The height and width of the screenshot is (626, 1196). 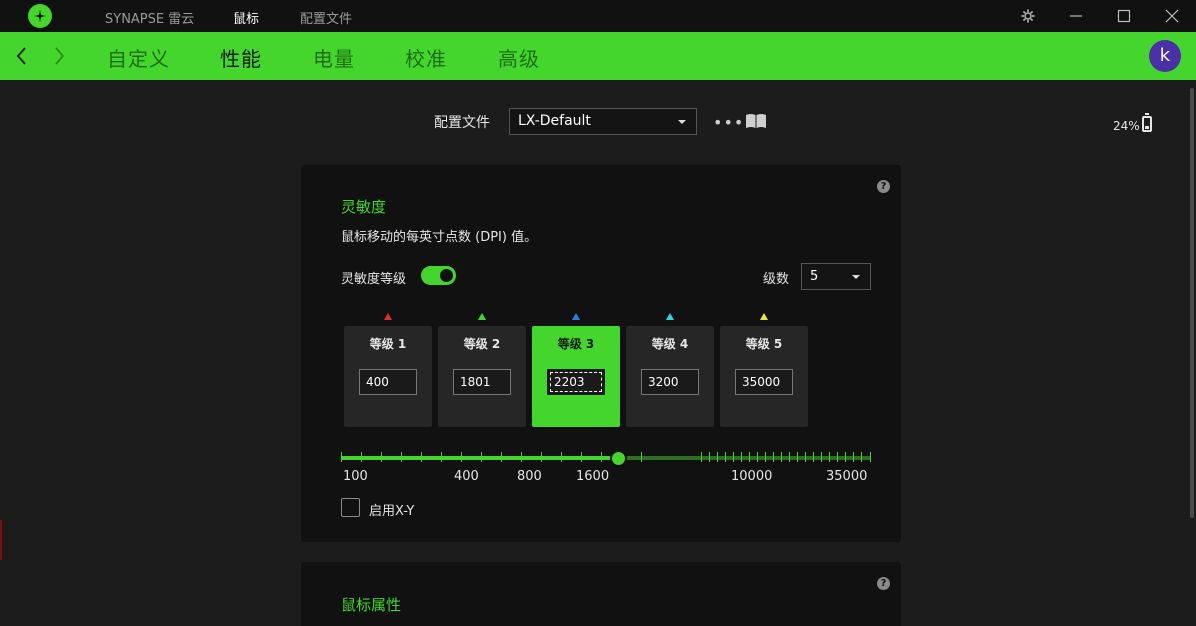 What do you see at coordinates (776, 279) in the screenshot?
I see `levels-label: 级数` at bounding box center [776, 279].